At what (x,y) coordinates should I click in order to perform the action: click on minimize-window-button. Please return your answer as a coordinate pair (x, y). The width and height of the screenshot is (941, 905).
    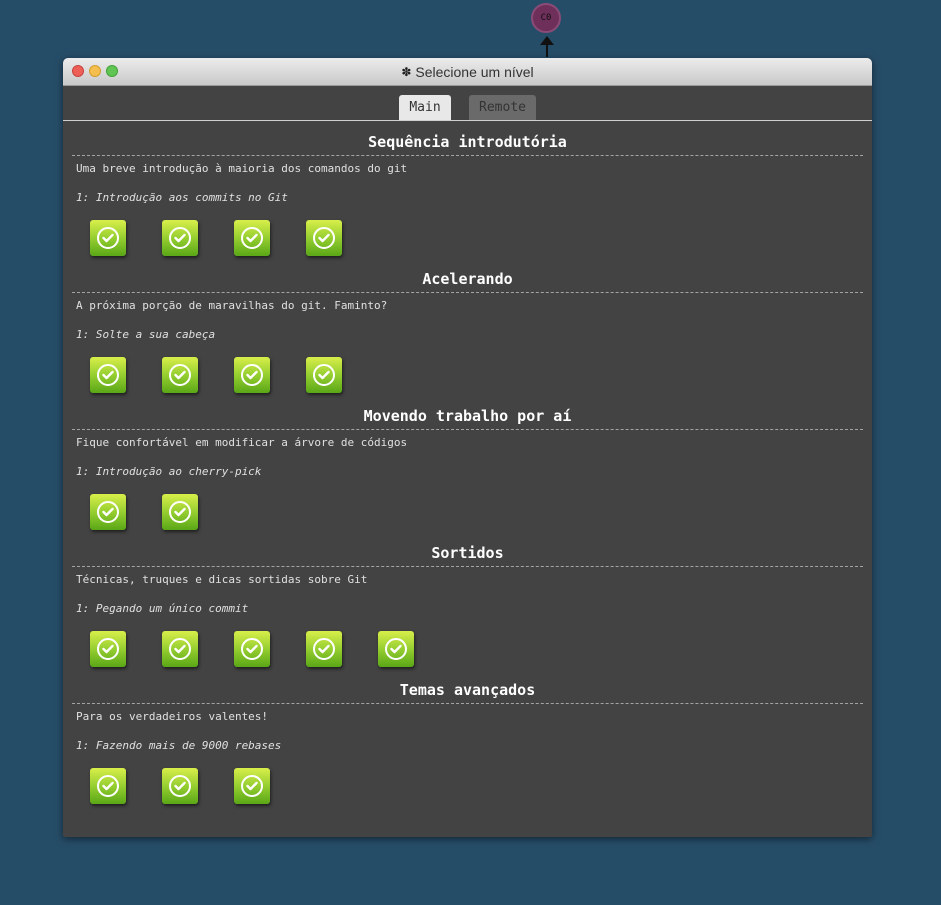
    Looking at the image, I should click on (95, 71).